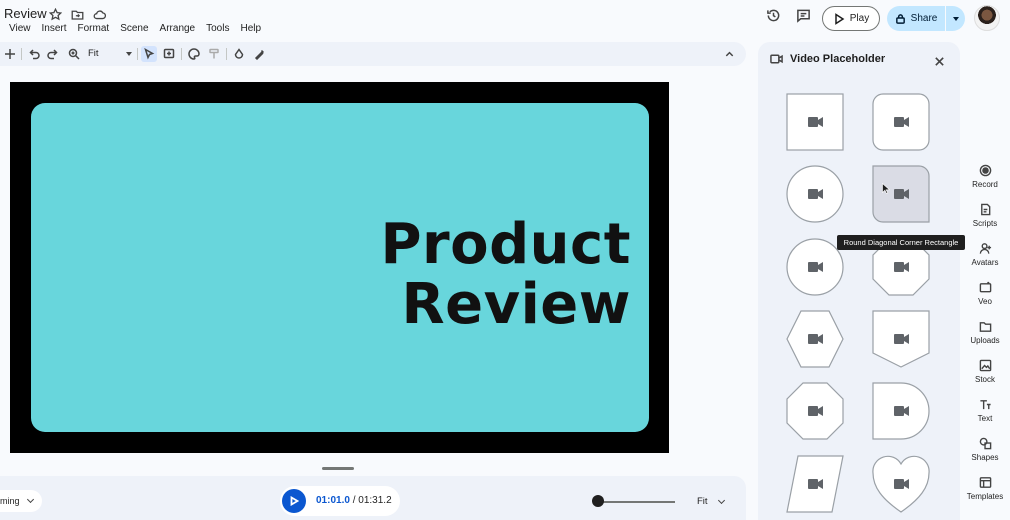 This screenshot has width=1010, height=520. I want to click on palette-icon, so click(194, 54).